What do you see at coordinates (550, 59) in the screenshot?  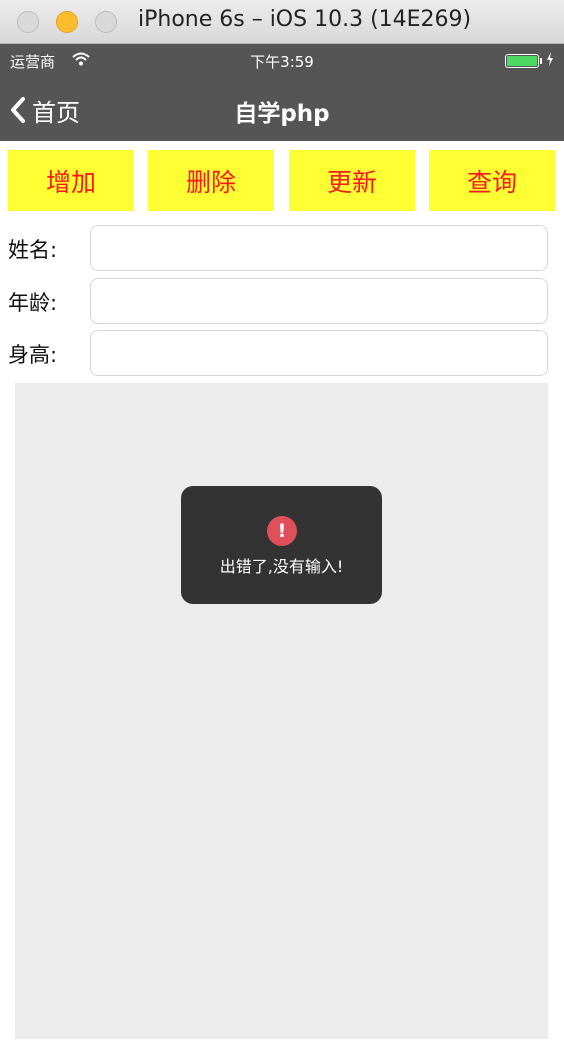 I see `charging-icon` at bounding box center [550, 59].